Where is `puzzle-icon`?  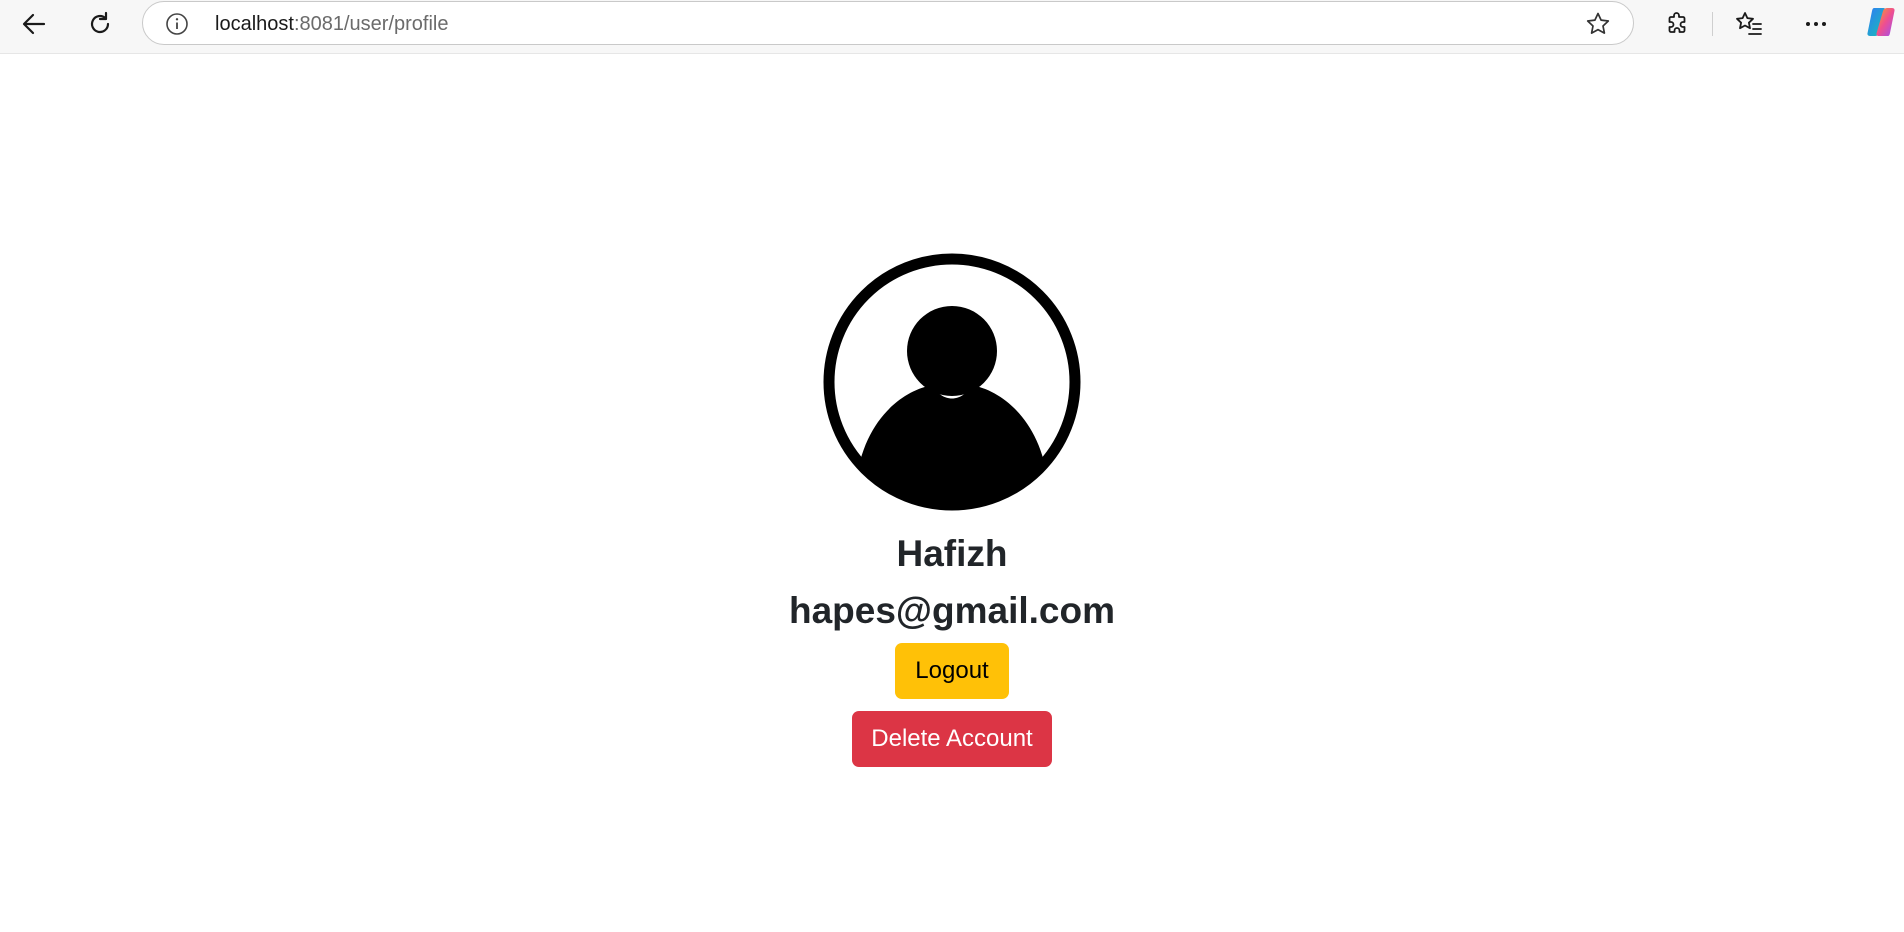
puzzle-icon is located at coordinates (1677, 24).